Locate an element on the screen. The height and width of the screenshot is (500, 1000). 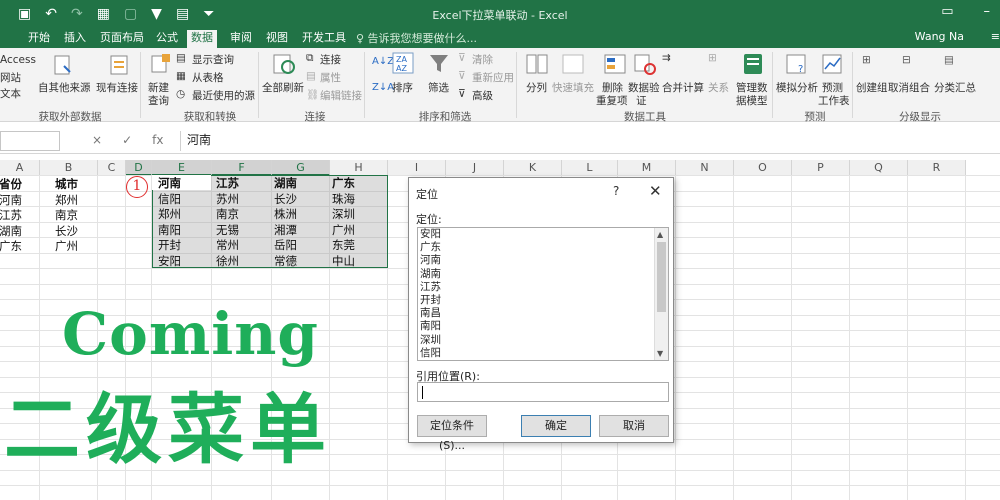
other-sources-button: 自其他来源 is located at coordinates (64, 87).